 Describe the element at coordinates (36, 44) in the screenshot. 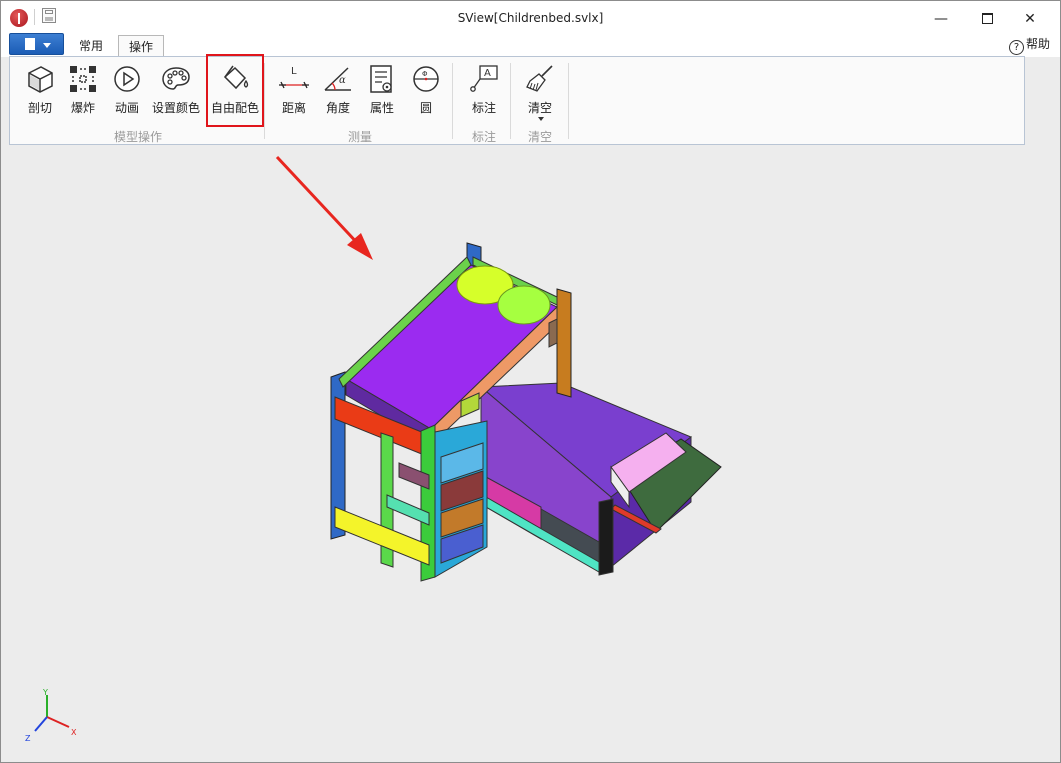

I see `file-menu-button` at that location.